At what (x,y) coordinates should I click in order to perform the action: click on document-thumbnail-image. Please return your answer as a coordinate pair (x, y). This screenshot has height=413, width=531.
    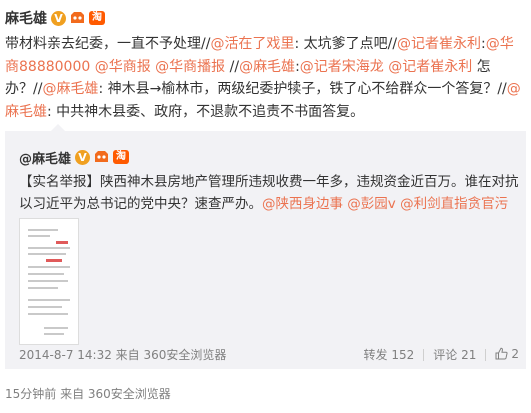
    Looking at the image, I should click on (49, 281).